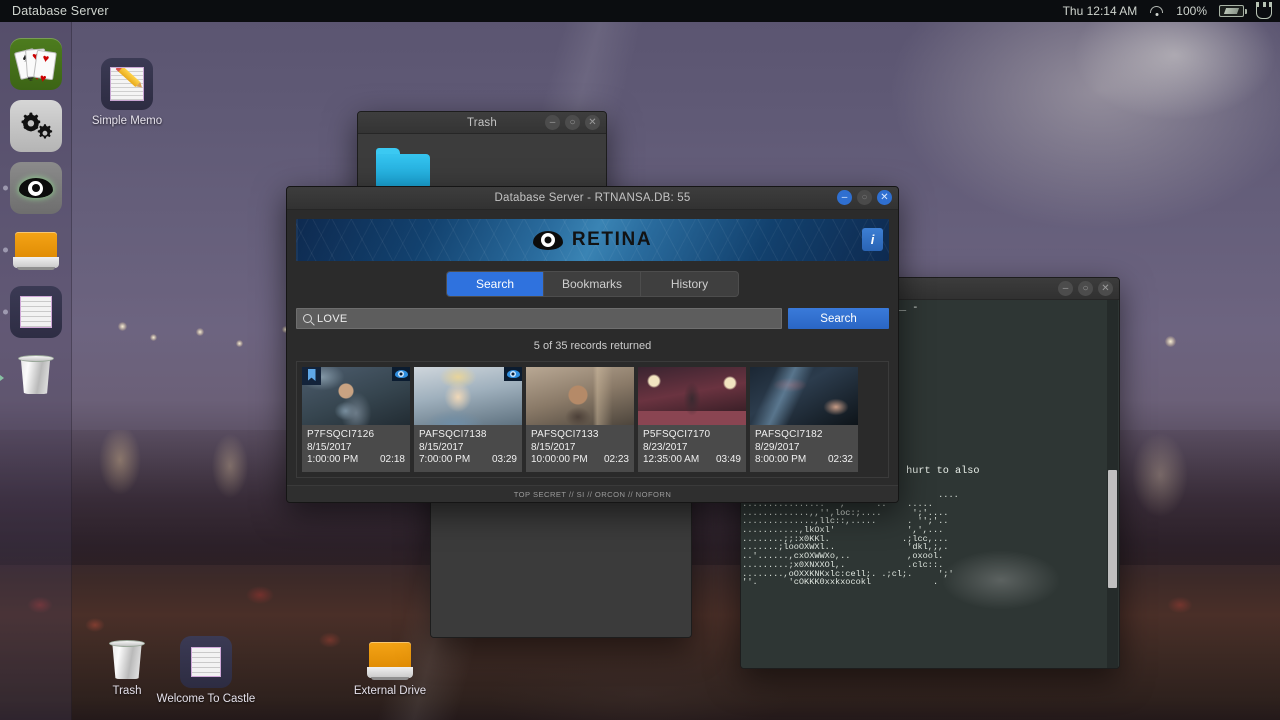 The image size is (1280, 720). Describe the element at coordinates (127, 121) in the screenshot. I see `desktop-icon-label: Simple Memo` at that location.